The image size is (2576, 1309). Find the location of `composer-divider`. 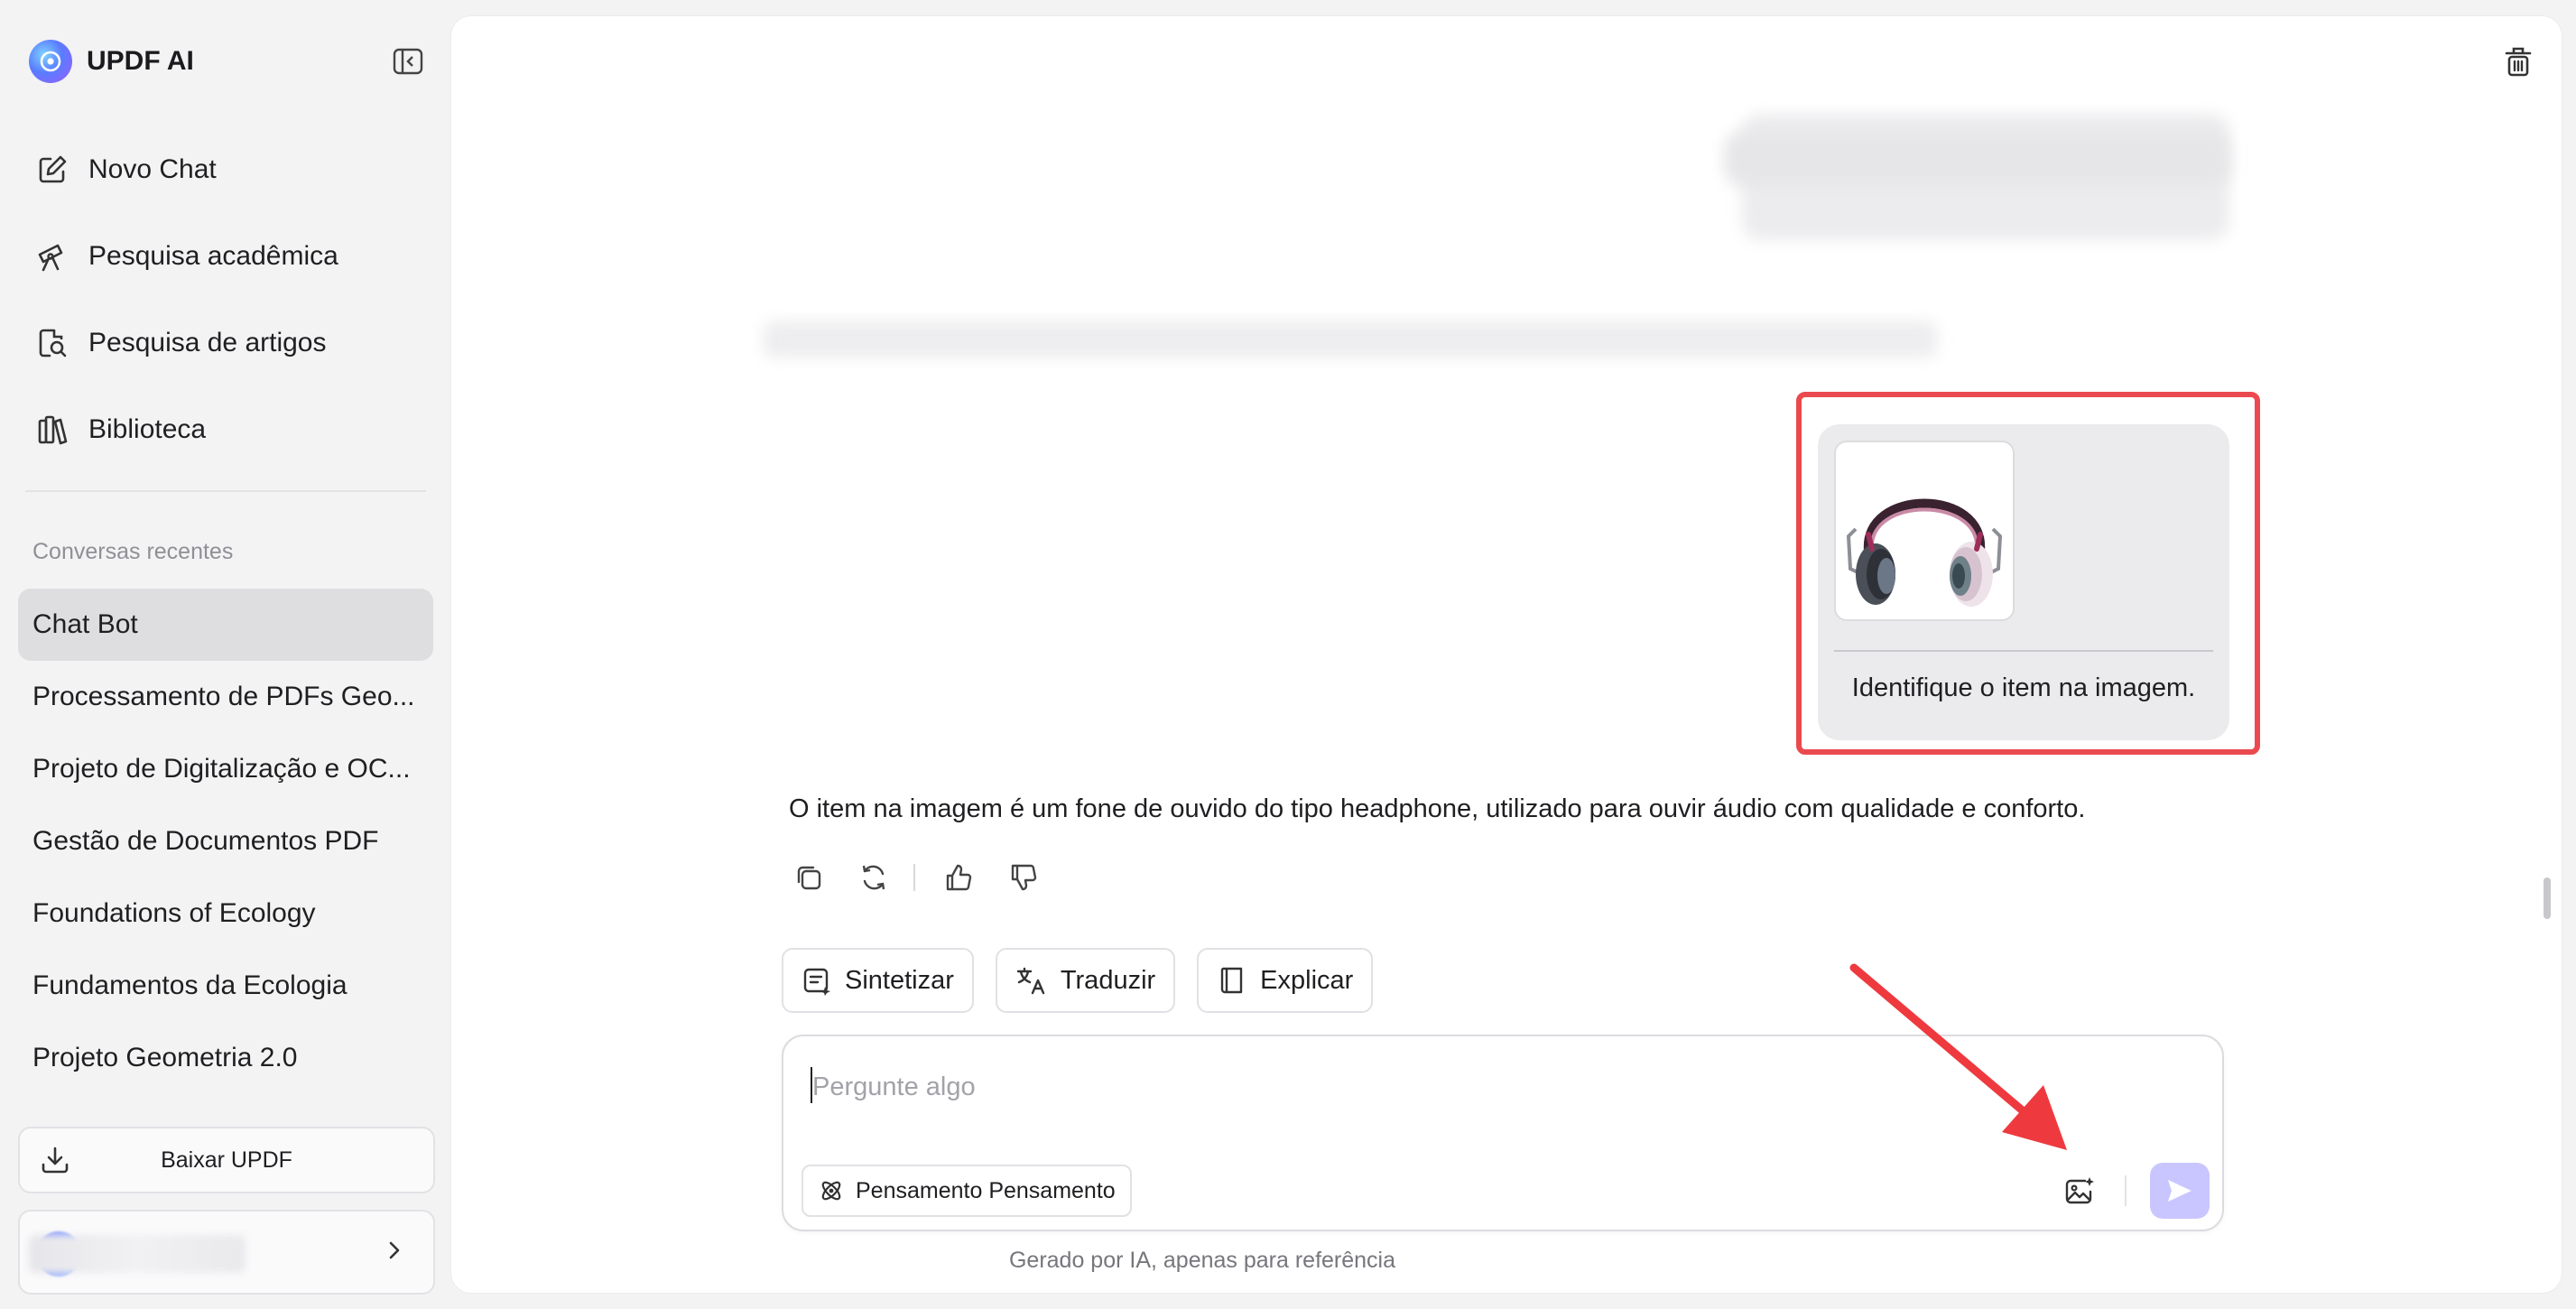

composer-divider is located at coordinates (2126, 1190).